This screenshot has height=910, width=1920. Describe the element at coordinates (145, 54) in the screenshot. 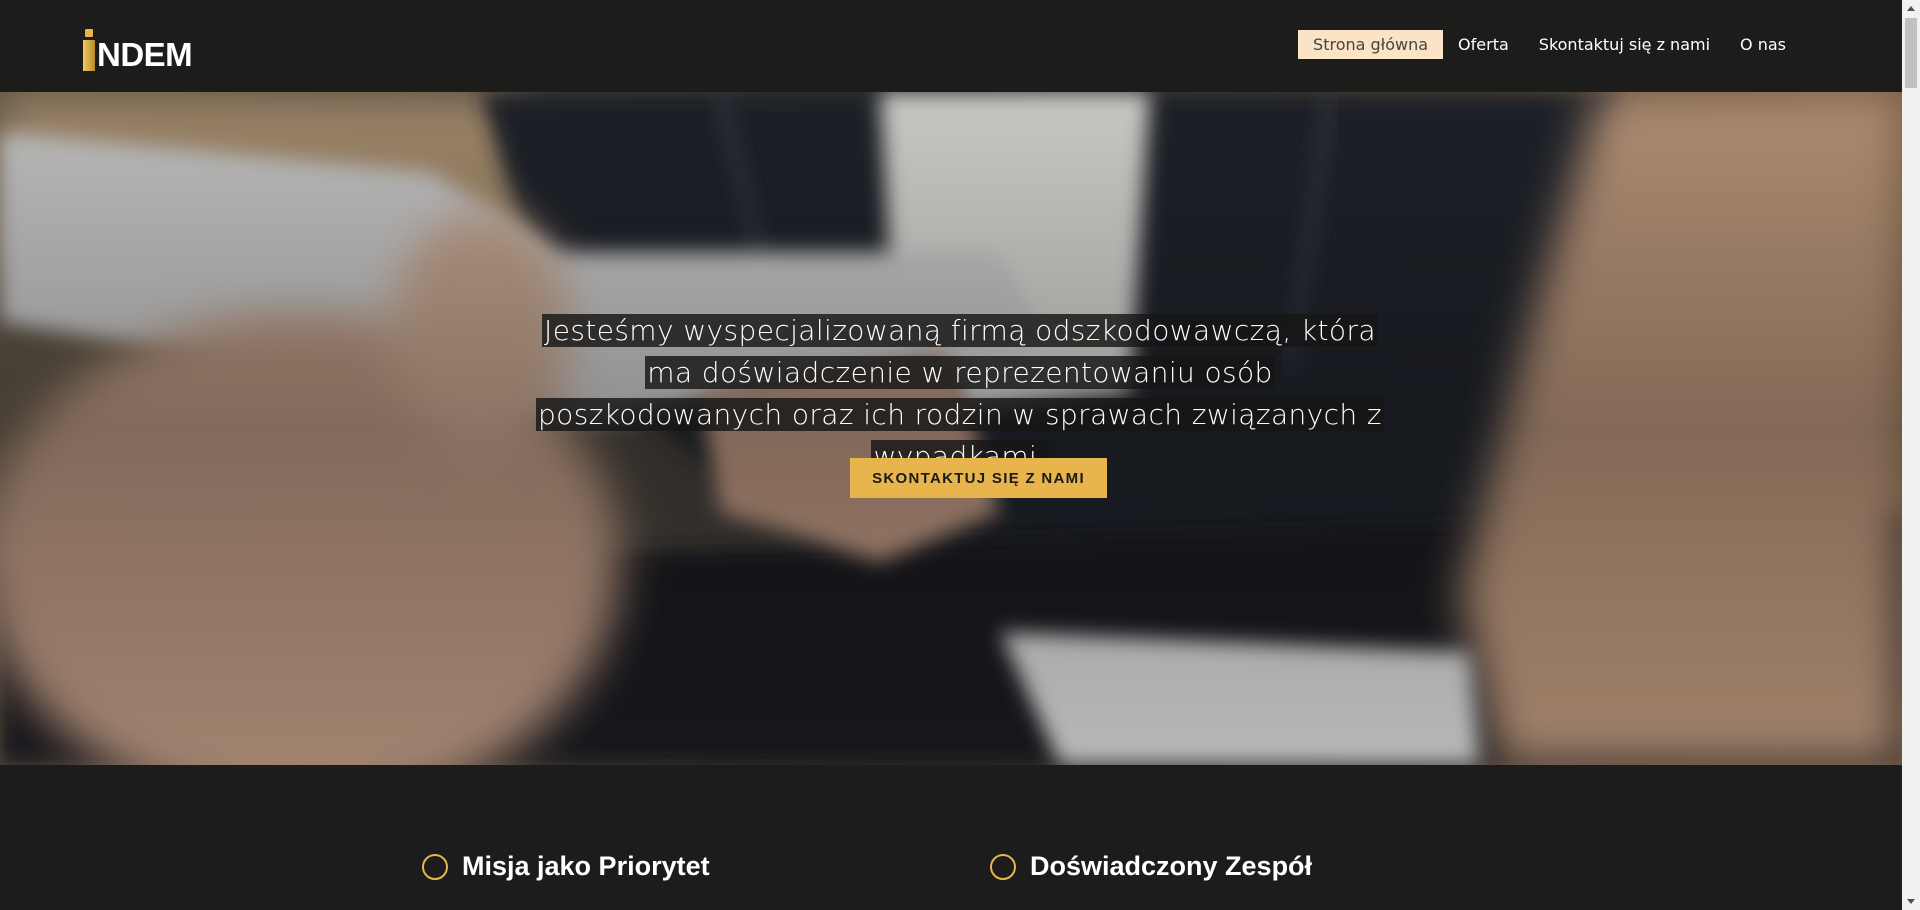

I see `logo-text: NDEM` at that location.